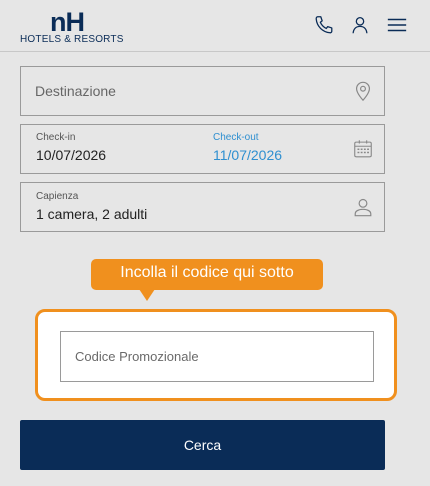  What do you see at coordinates (202, 445) in the screenshot?
I see `search-button: Cerca` at bounding box center [202, 445].